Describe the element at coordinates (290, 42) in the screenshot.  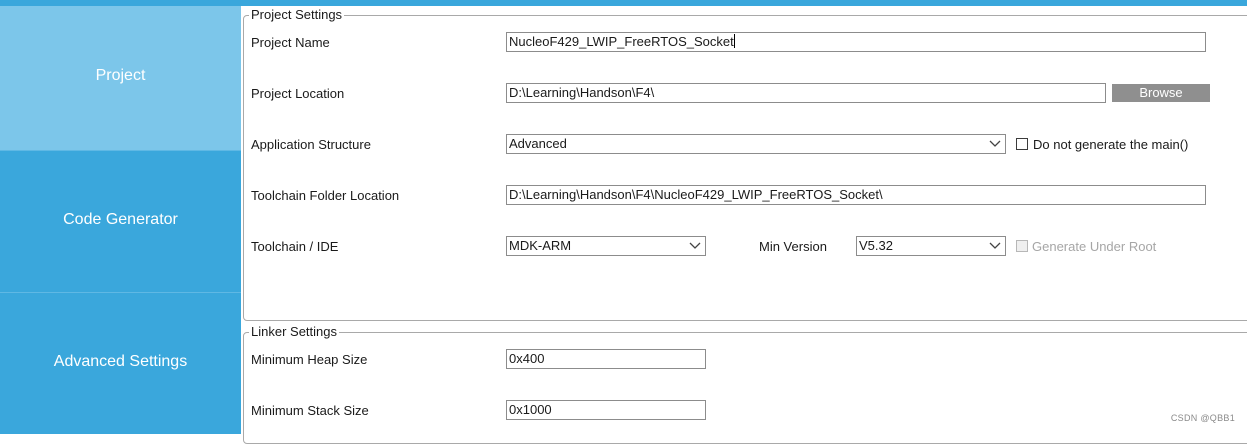
I see `project-name-label: Project Name` at that location.